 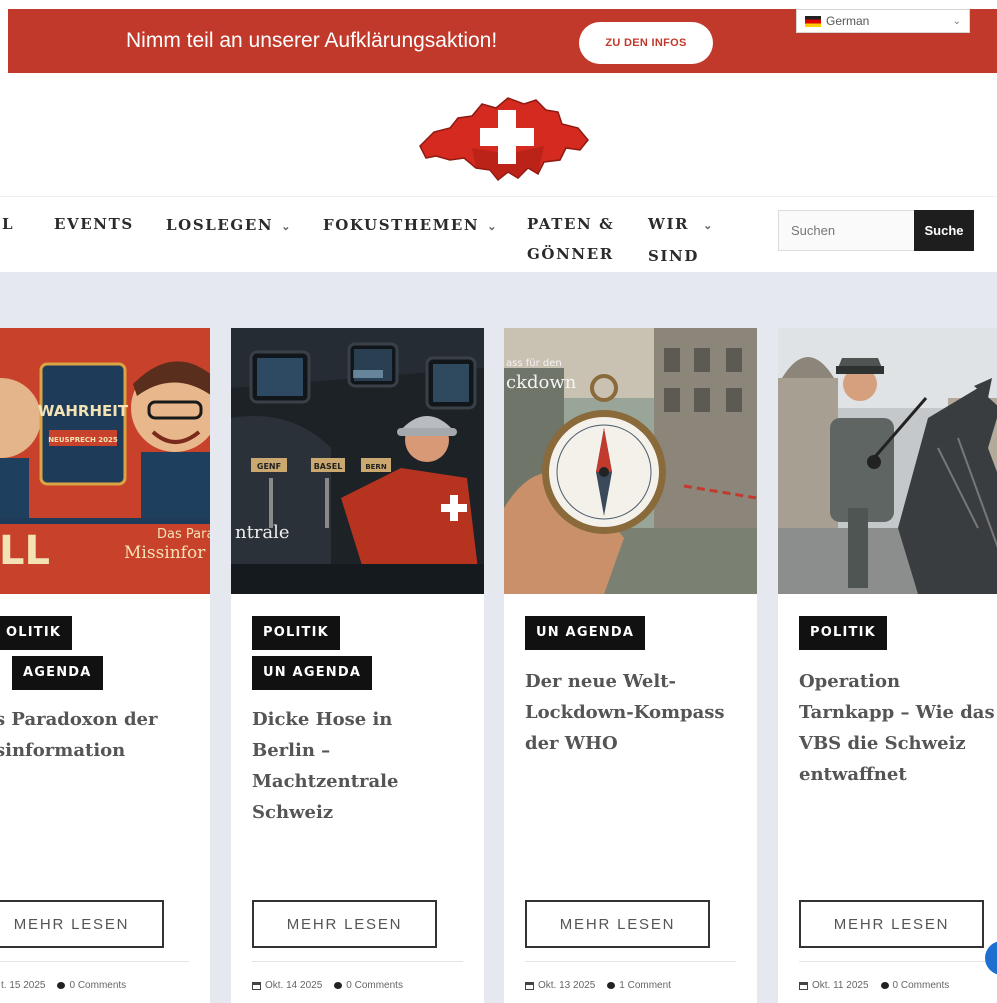 I want to click on language-select: German ⌄, so click(x=883, y=21).